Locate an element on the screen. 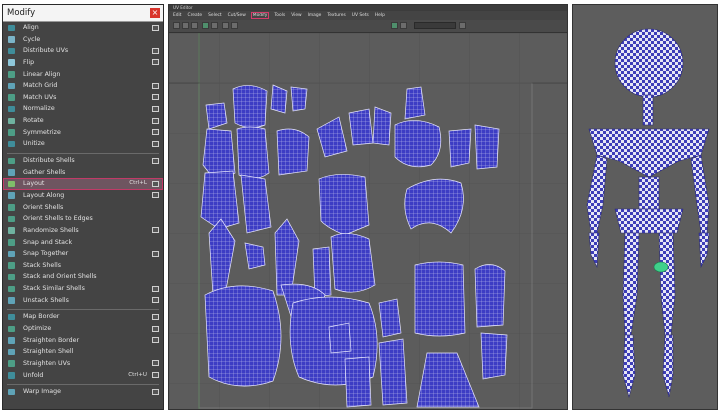 This screenshot has width=720, height=415. menu-item-label: Gather Shells is located at coordinates (44, 172).